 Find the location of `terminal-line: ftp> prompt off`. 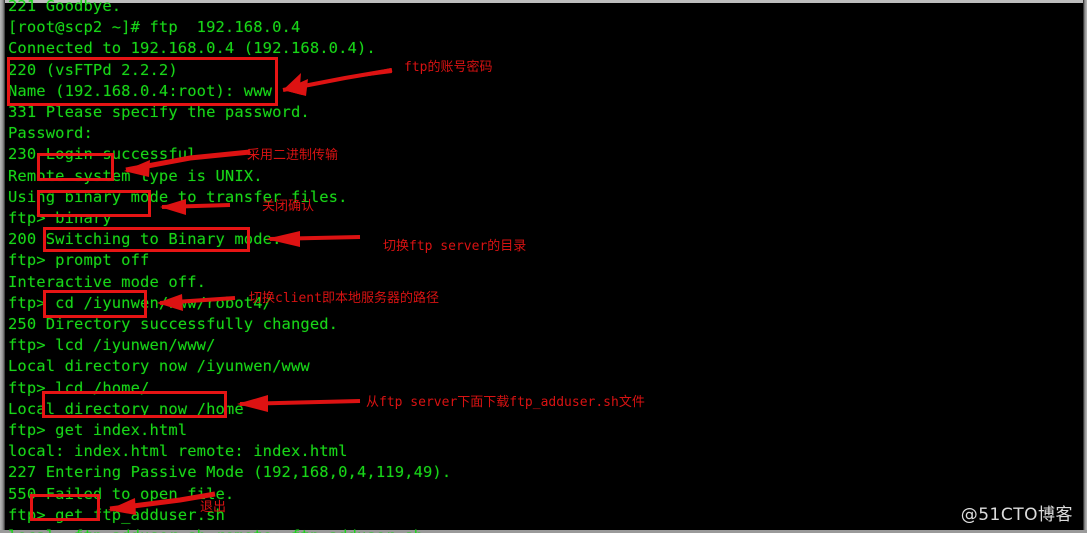

terminal-line: ftp> prompt off is located at coordinates (79, 260).